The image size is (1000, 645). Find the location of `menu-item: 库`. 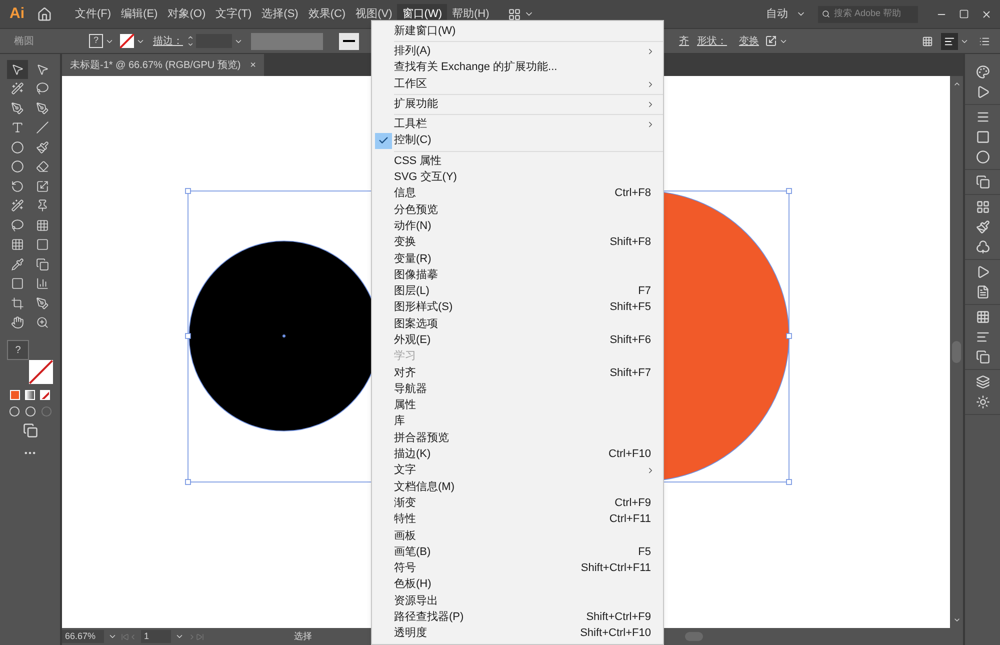

menu-item: 库 is located at coordinates (517, 422).